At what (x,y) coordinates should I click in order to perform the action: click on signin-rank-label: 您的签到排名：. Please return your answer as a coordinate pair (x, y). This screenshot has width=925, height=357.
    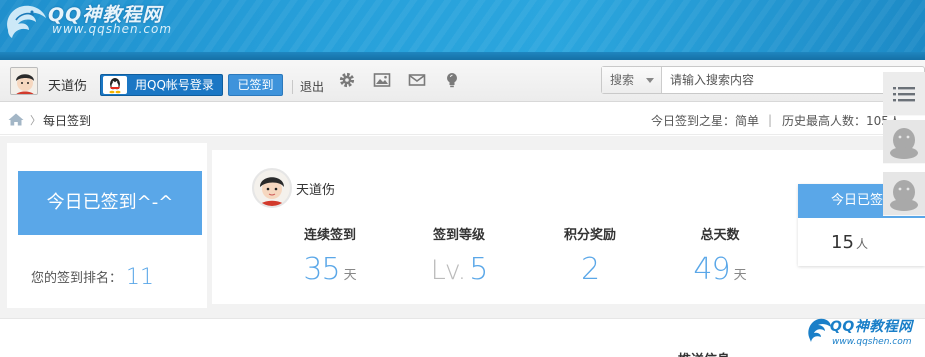
    Looking at the image, I should click on (77, 278).